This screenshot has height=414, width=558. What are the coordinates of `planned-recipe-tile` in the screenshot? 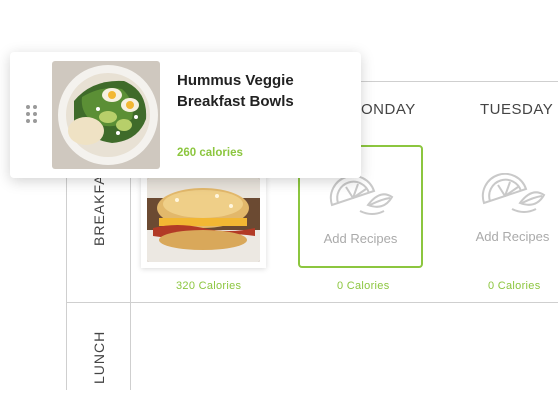 It's located at (203, 220).